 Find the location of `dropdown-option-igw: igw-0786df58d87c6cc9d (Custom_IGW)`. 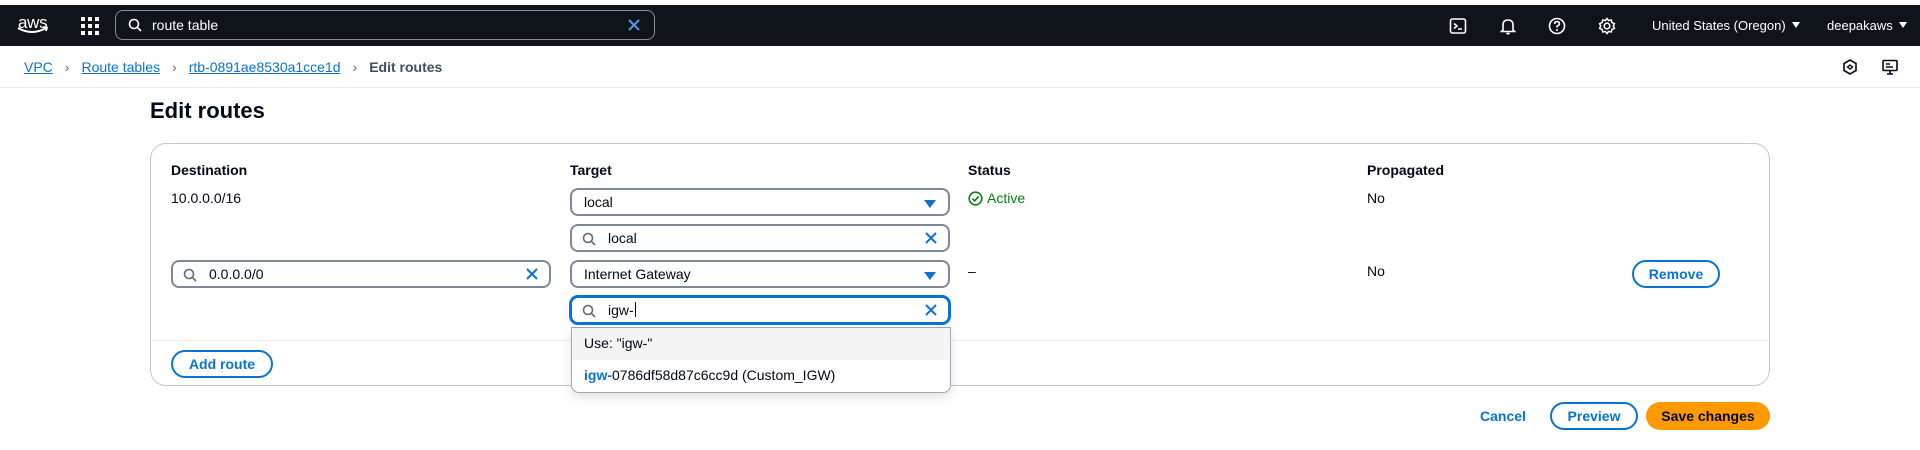

dropdown-option-igw: igw-0786df58d87c6cc9d (Custom_IGW) is located at coordinates (761, 376).